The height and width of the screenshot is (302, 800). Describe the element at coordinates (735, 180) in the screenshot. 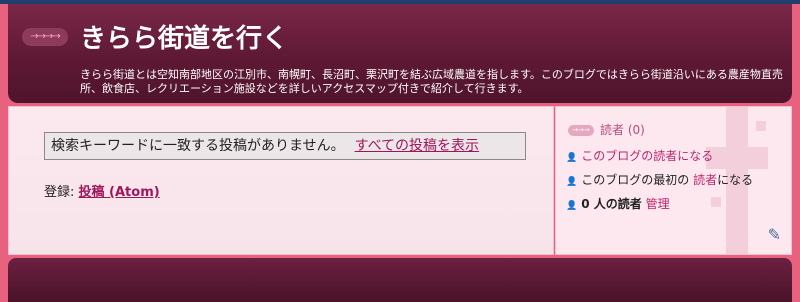

I see `first-reader-suffix: になる` at that location.